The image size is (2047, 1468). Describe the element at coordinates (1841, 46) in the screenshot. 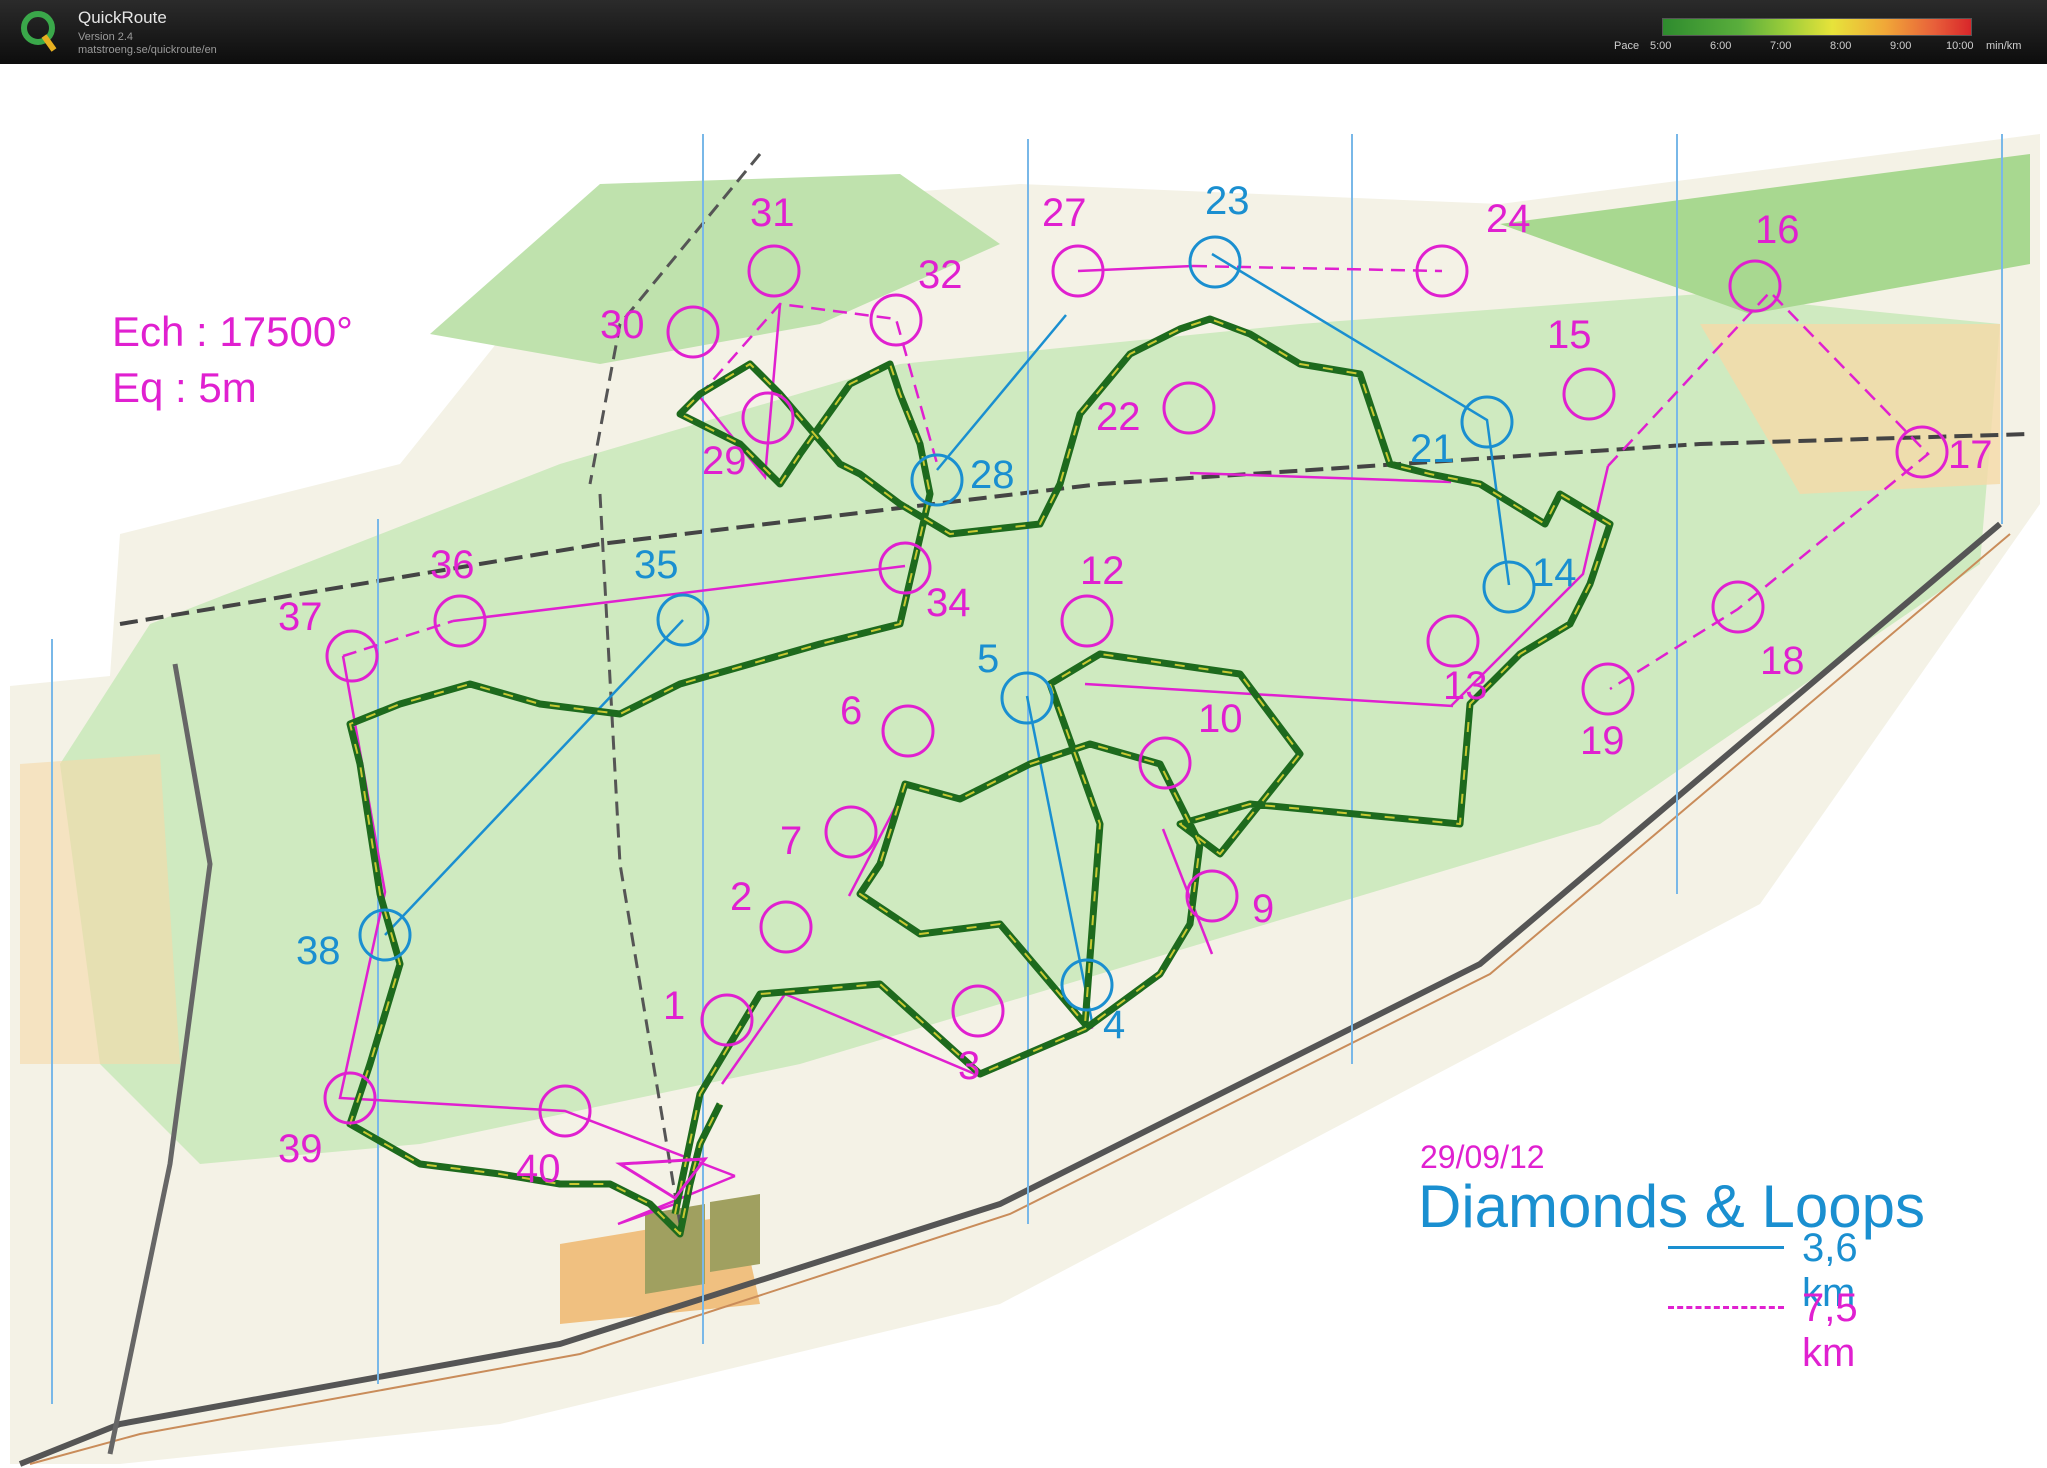

I see `pace-tick: 8:00` at that location.